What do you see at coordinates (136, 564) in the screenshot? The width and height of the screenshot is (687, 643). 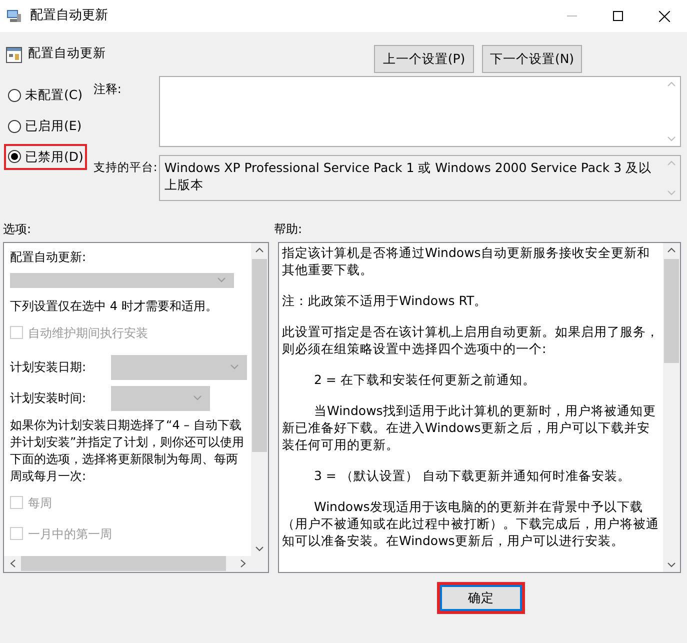 I see `horizontal-scrollbar` at bounding box center [136, 564].